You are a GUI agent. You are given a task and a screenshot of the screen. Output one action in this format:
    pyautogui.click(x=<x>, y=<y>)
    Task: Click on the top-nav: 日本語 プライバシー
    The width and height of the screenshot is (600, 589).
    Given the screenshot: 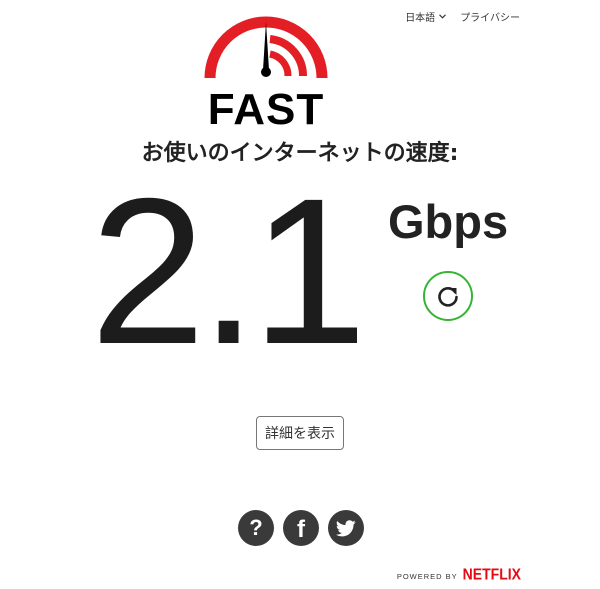 What is the action you would take?
    pyautogui.click(x=462, y=16)
    